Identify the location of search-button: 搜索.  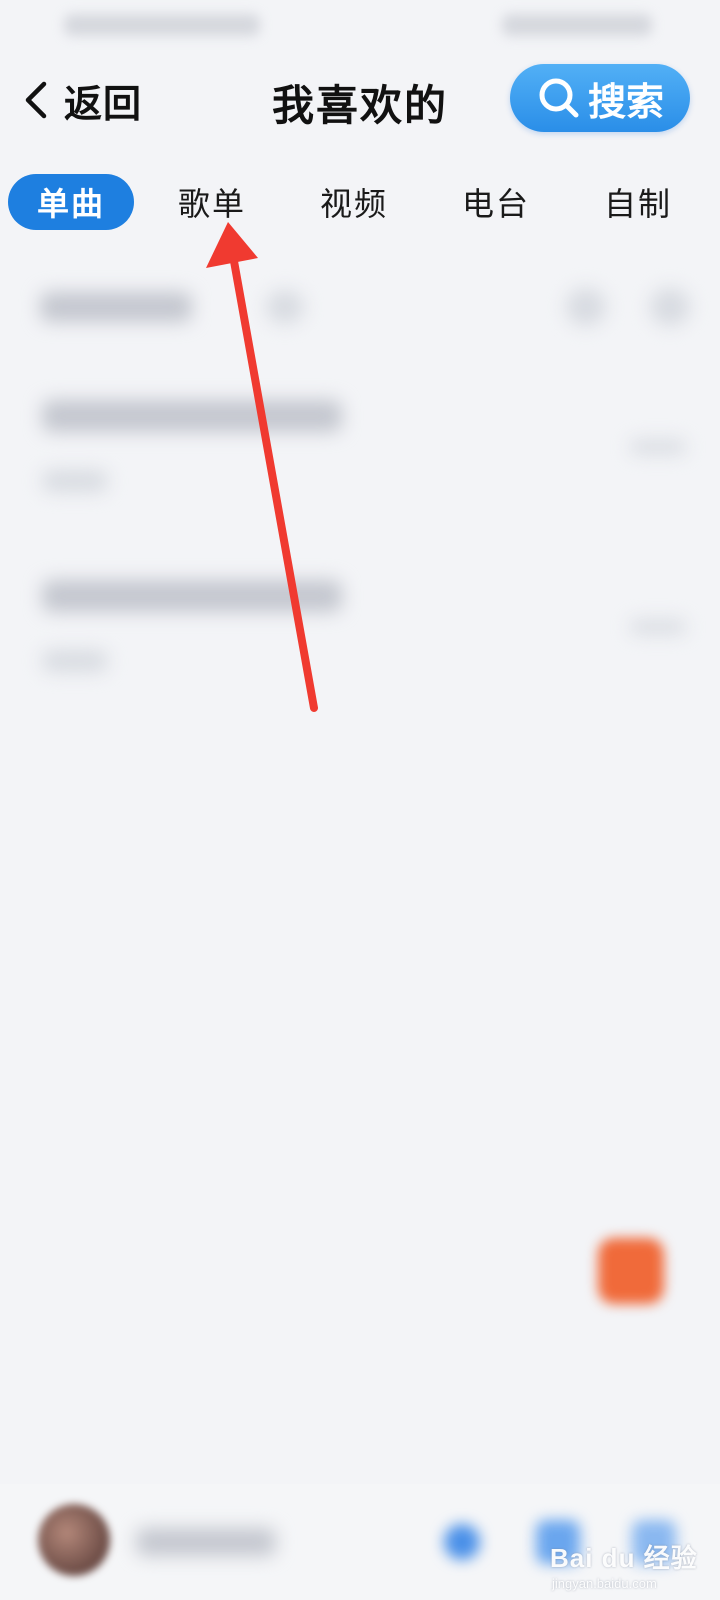
(600, 98).